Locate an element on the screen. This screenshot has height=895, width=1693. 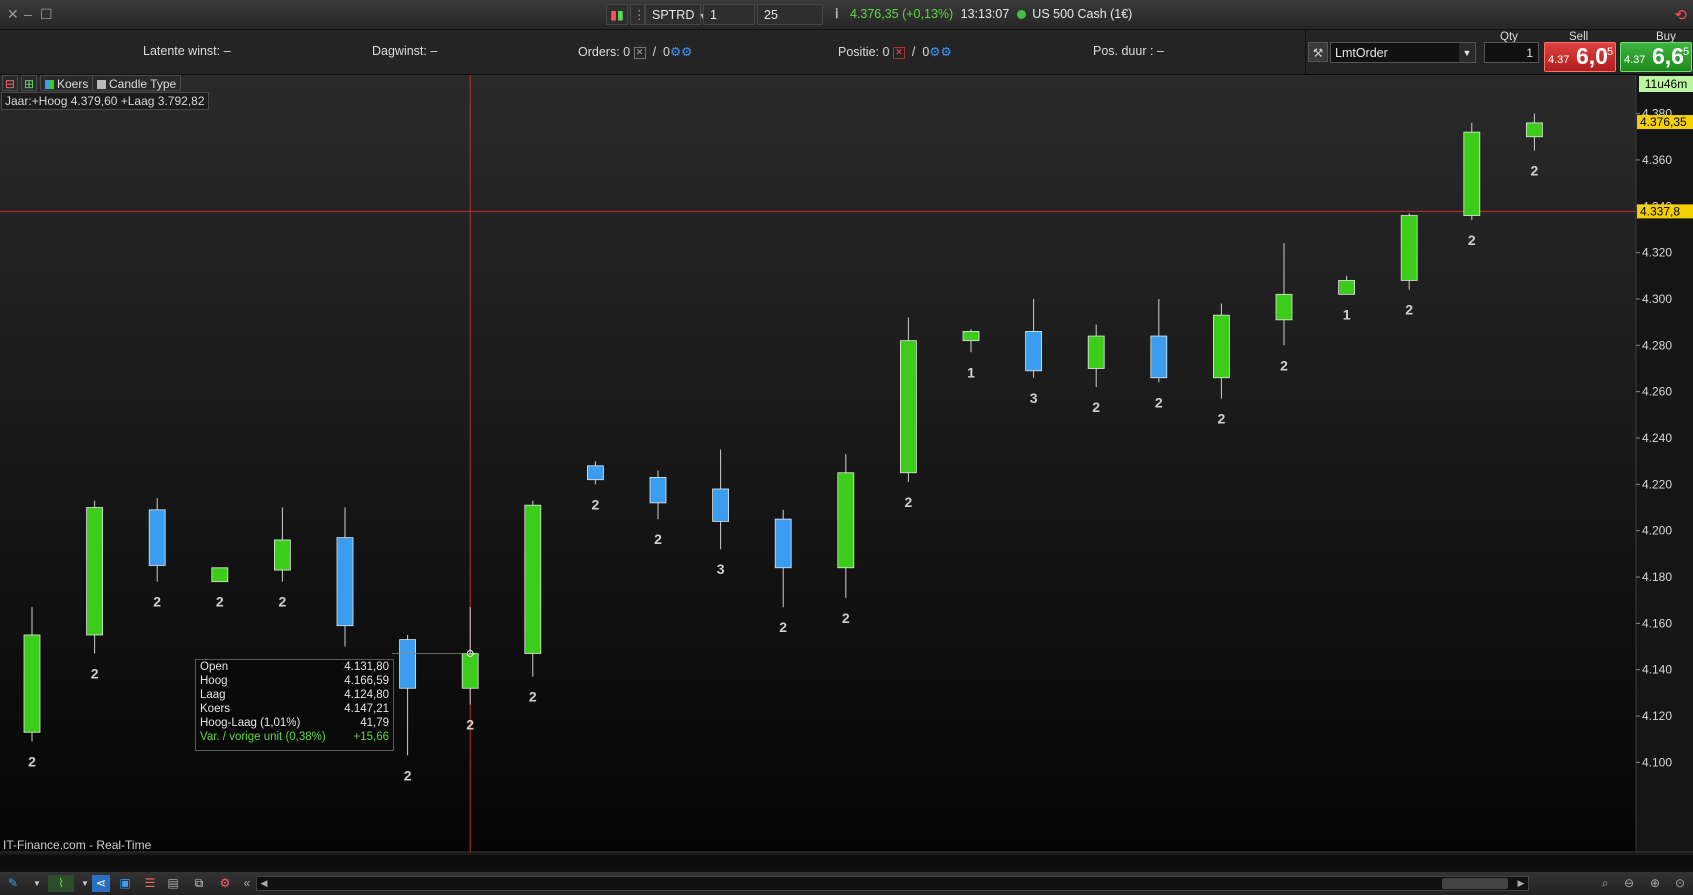
orders-count-2: 0 is located at coordinates (666, 52).